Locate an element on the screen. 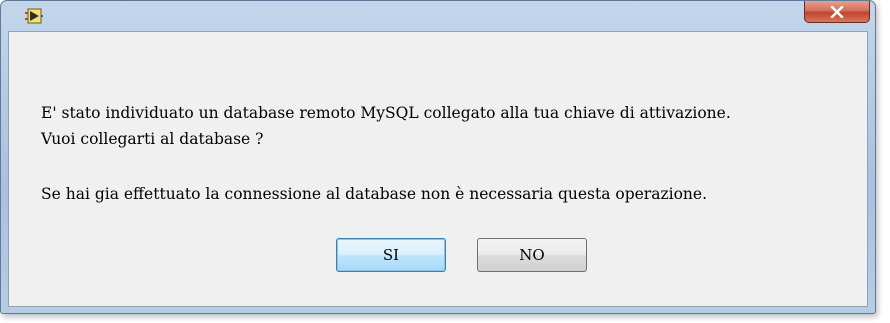 Image resolution: width=890 pixels, height=323 pixels. title-bar is located at coordinates (438, 16).